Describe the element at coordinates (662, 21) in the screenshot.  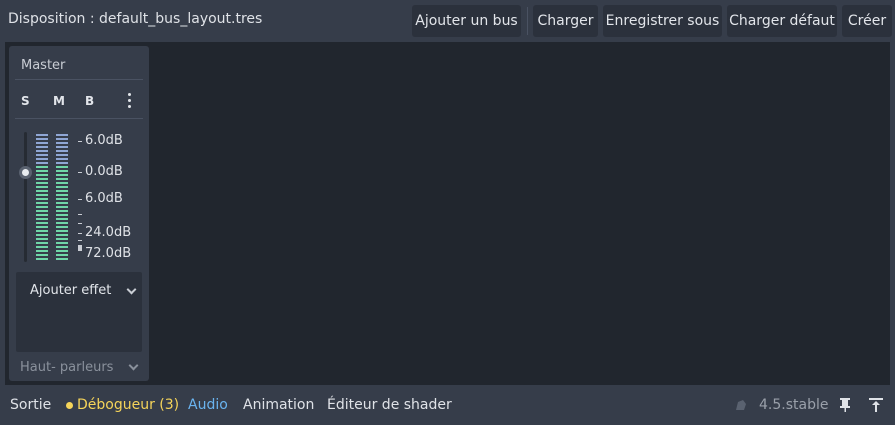
I see `save-as-button: Enregistrer sous` at that location.